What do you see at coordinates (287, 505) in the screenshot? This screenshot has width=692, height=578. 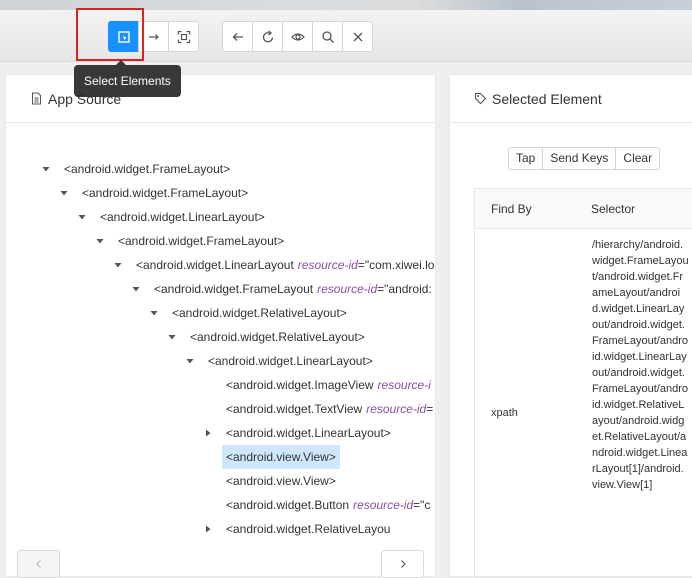 I see `tree-node-label: <android.widget.Button` at bounding box center [287, 505].